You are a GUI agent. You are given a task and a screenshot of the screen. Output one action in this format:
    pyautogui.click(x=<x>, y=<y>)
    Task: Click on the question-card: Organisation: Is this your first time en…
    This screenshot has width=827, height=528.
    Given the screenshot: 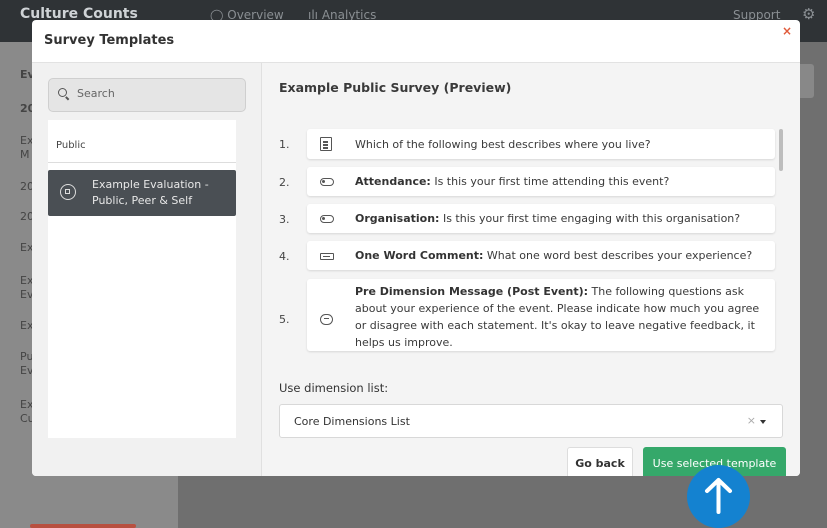 What is the action you would take?
    pyautogui.click(x=541, y=218)
    